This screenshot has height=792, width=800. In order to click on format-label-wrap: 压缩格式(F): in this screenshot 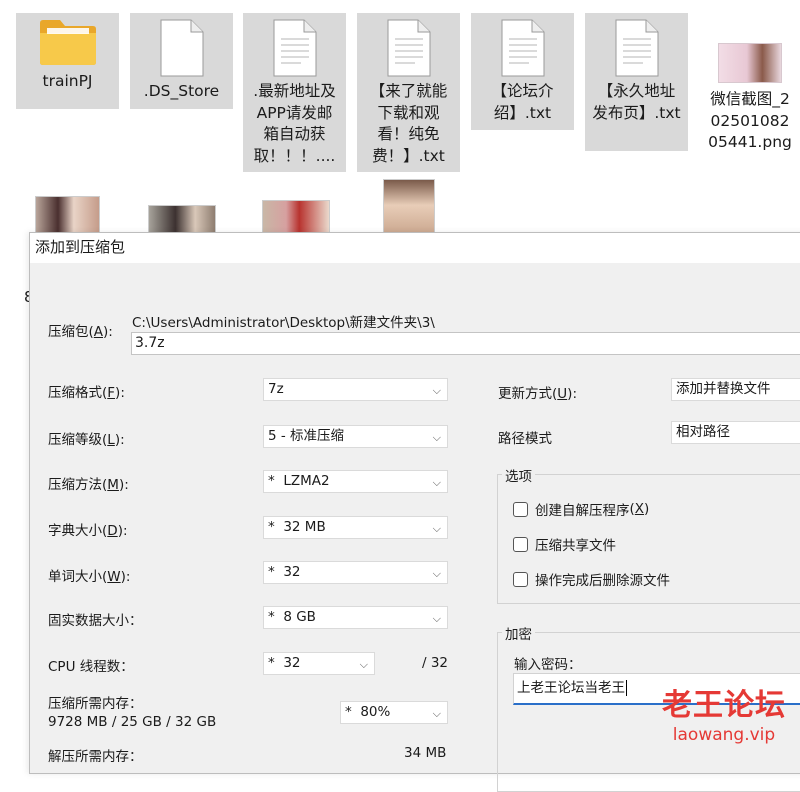, I will do `click(86, 393)`.